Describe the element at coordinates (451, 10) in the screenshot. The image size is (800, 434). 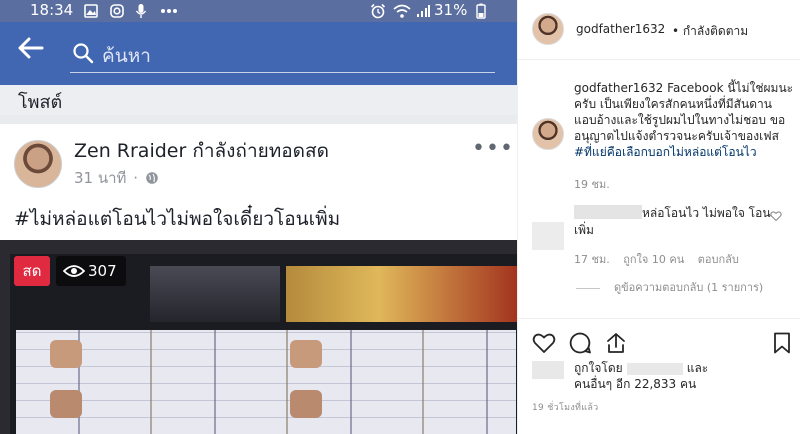
I see `battery-percent: 31%` at that location.